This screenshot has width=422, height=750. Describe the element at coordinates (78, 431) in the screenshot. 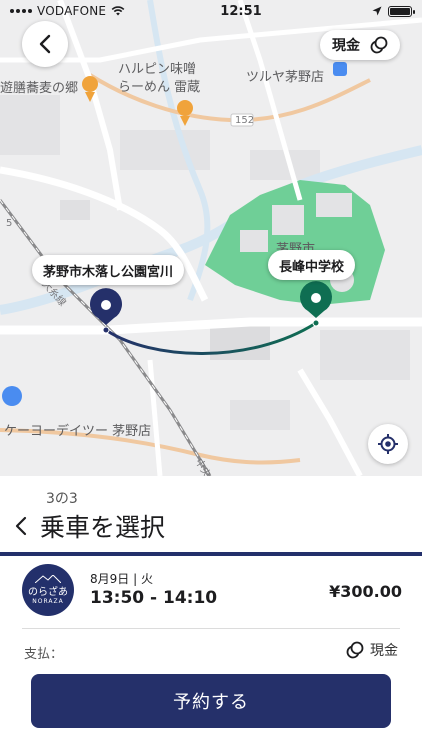

I see `map-label-place4: ケーヨーデイツー 茅野店` at that location.